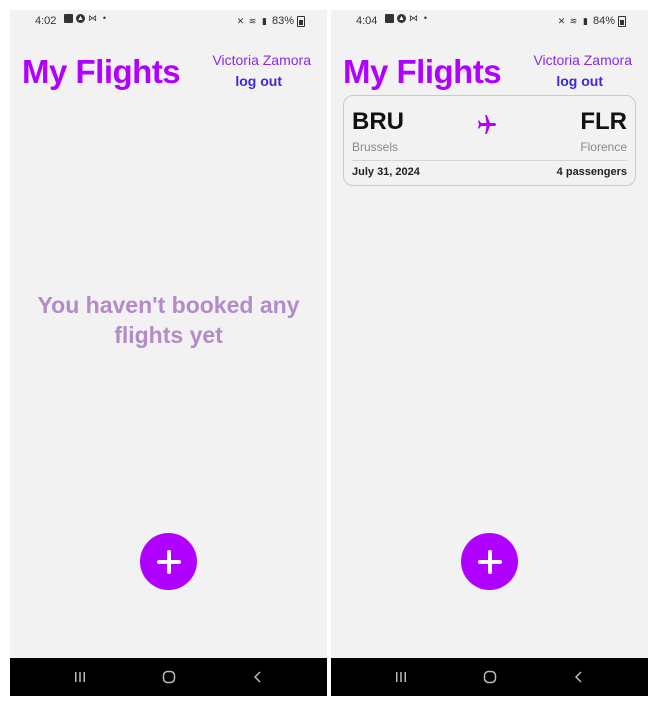 This screenshot has width=655, height=706. What do you see at coordinates (367, 21) in the screenshot?
I see `status-time: 4:04` at bounding box center [367, 21].